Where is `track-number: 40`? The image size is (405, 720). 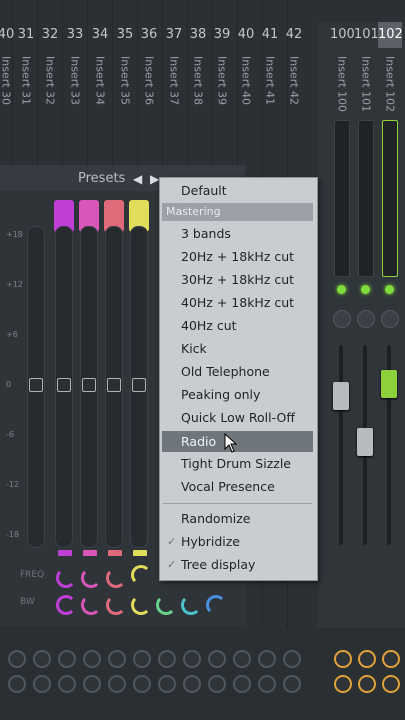 track-number: 40 is located at coordinates (246, 35).